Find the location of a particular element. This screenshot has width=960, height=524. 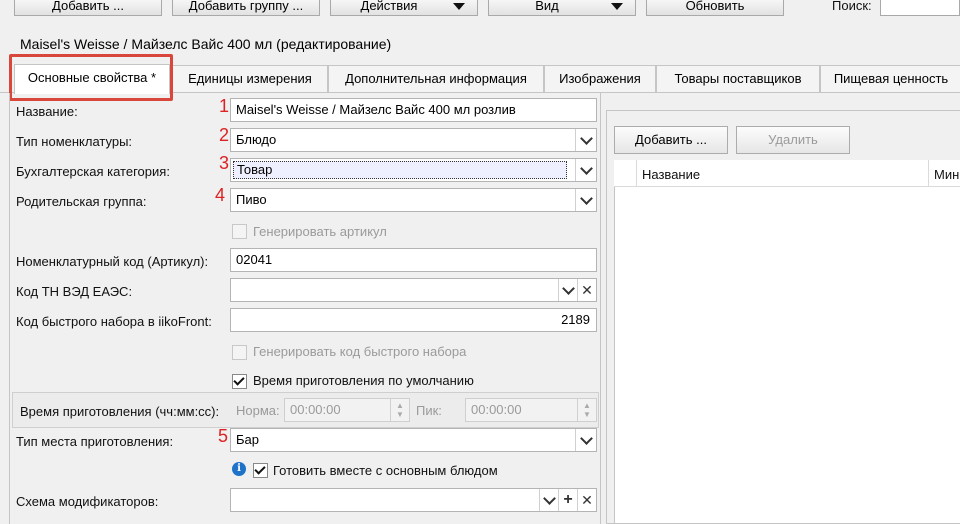

info-icon: i is located at coordinates (239, 469).